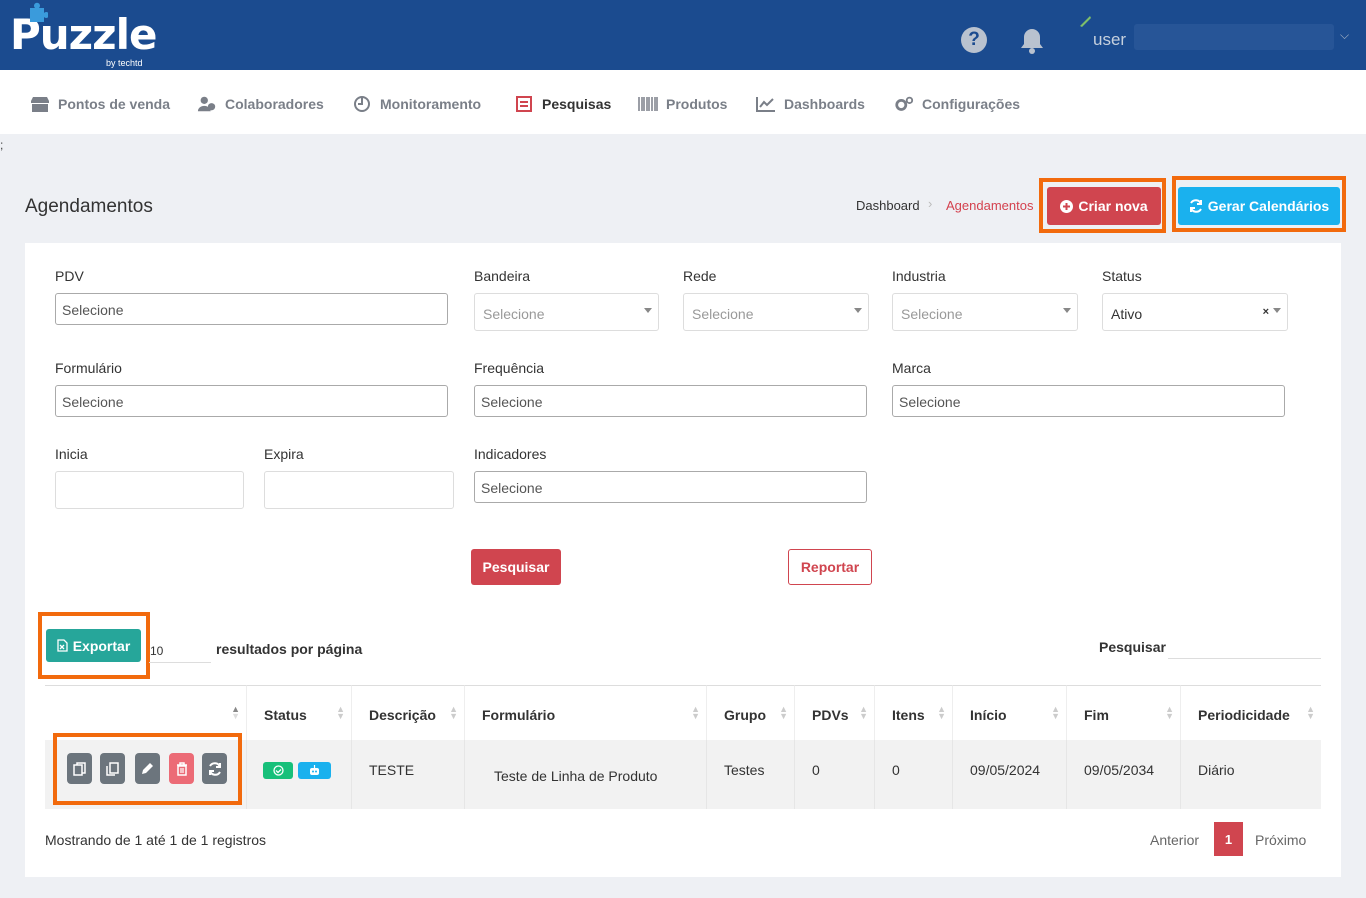  I want to click on indicadores-field: Selecione, so click(670, 487).